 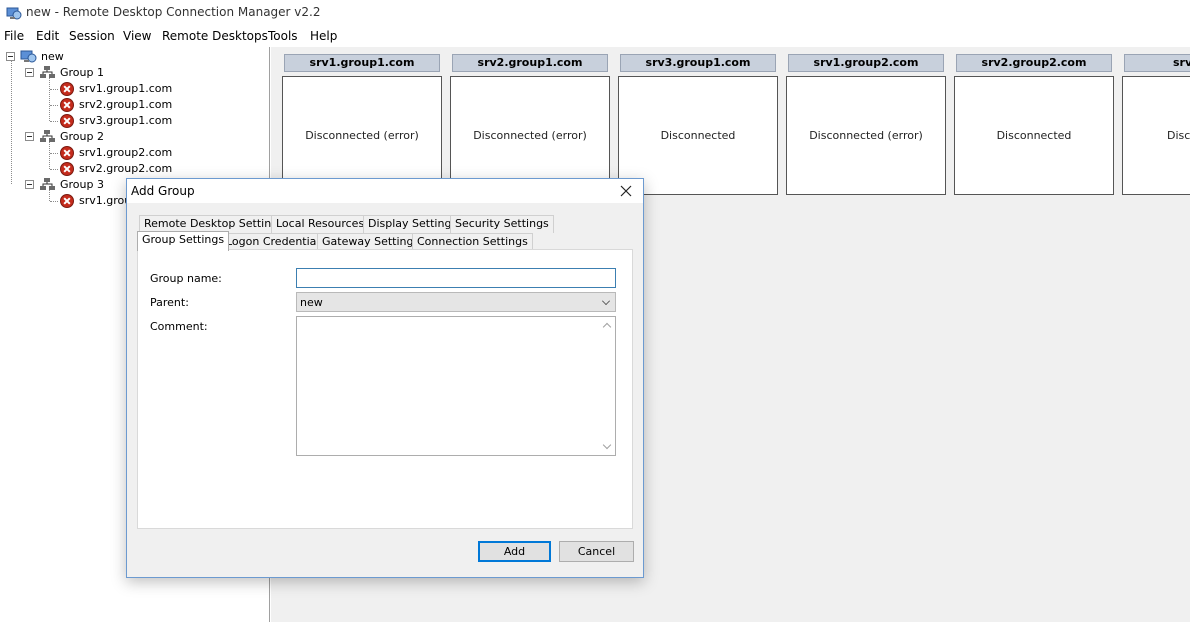 I want to click on tree-node-server: srv3.group1.com, so click(x=120, y=121).